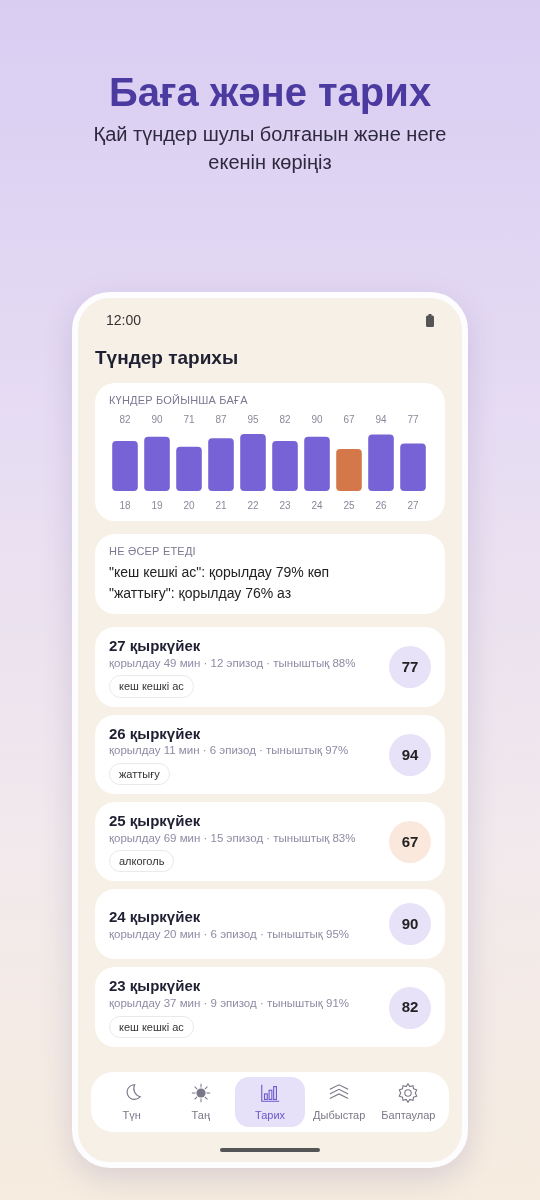  Describe the element at coordinates (410, 754) in the screenshot. I see `score-circle: 94` at that location.